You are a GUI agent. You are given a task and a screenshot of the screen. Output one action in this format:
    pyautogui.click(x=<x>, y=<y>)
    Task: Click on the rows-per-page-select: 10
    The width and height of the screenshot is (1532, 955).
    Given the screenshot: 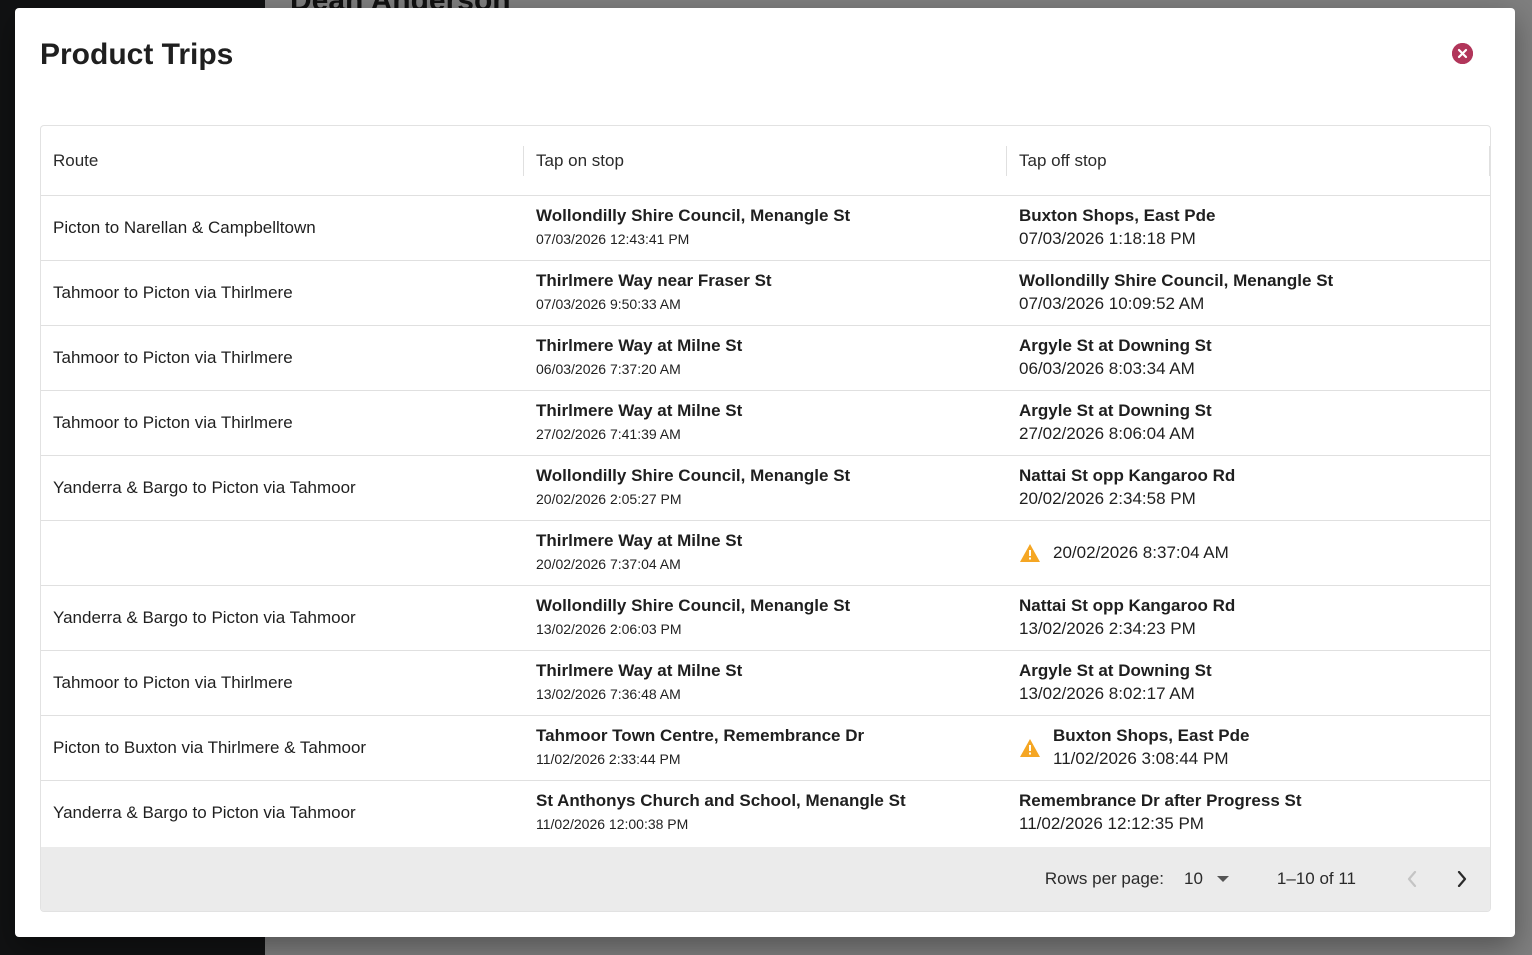 What is the action you would take?
    pyautogui.click(x=1206, y=879)
    